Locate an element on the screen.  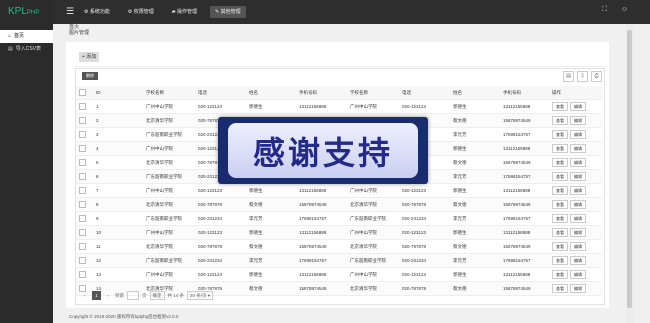
table-tools: ▤ ⇩ ⎙ is located at coordinates (582, 76).